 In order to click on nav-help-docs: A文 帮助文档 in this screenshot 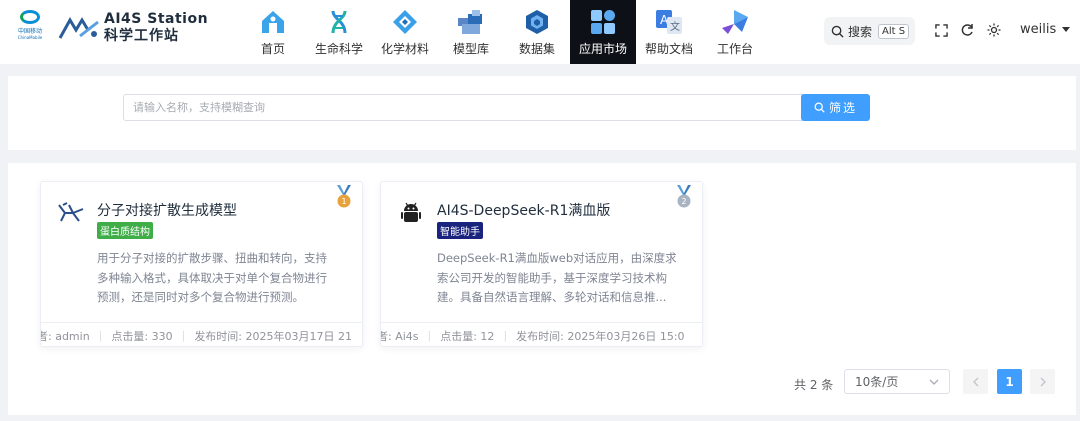, I will do `click(669, 32)`.